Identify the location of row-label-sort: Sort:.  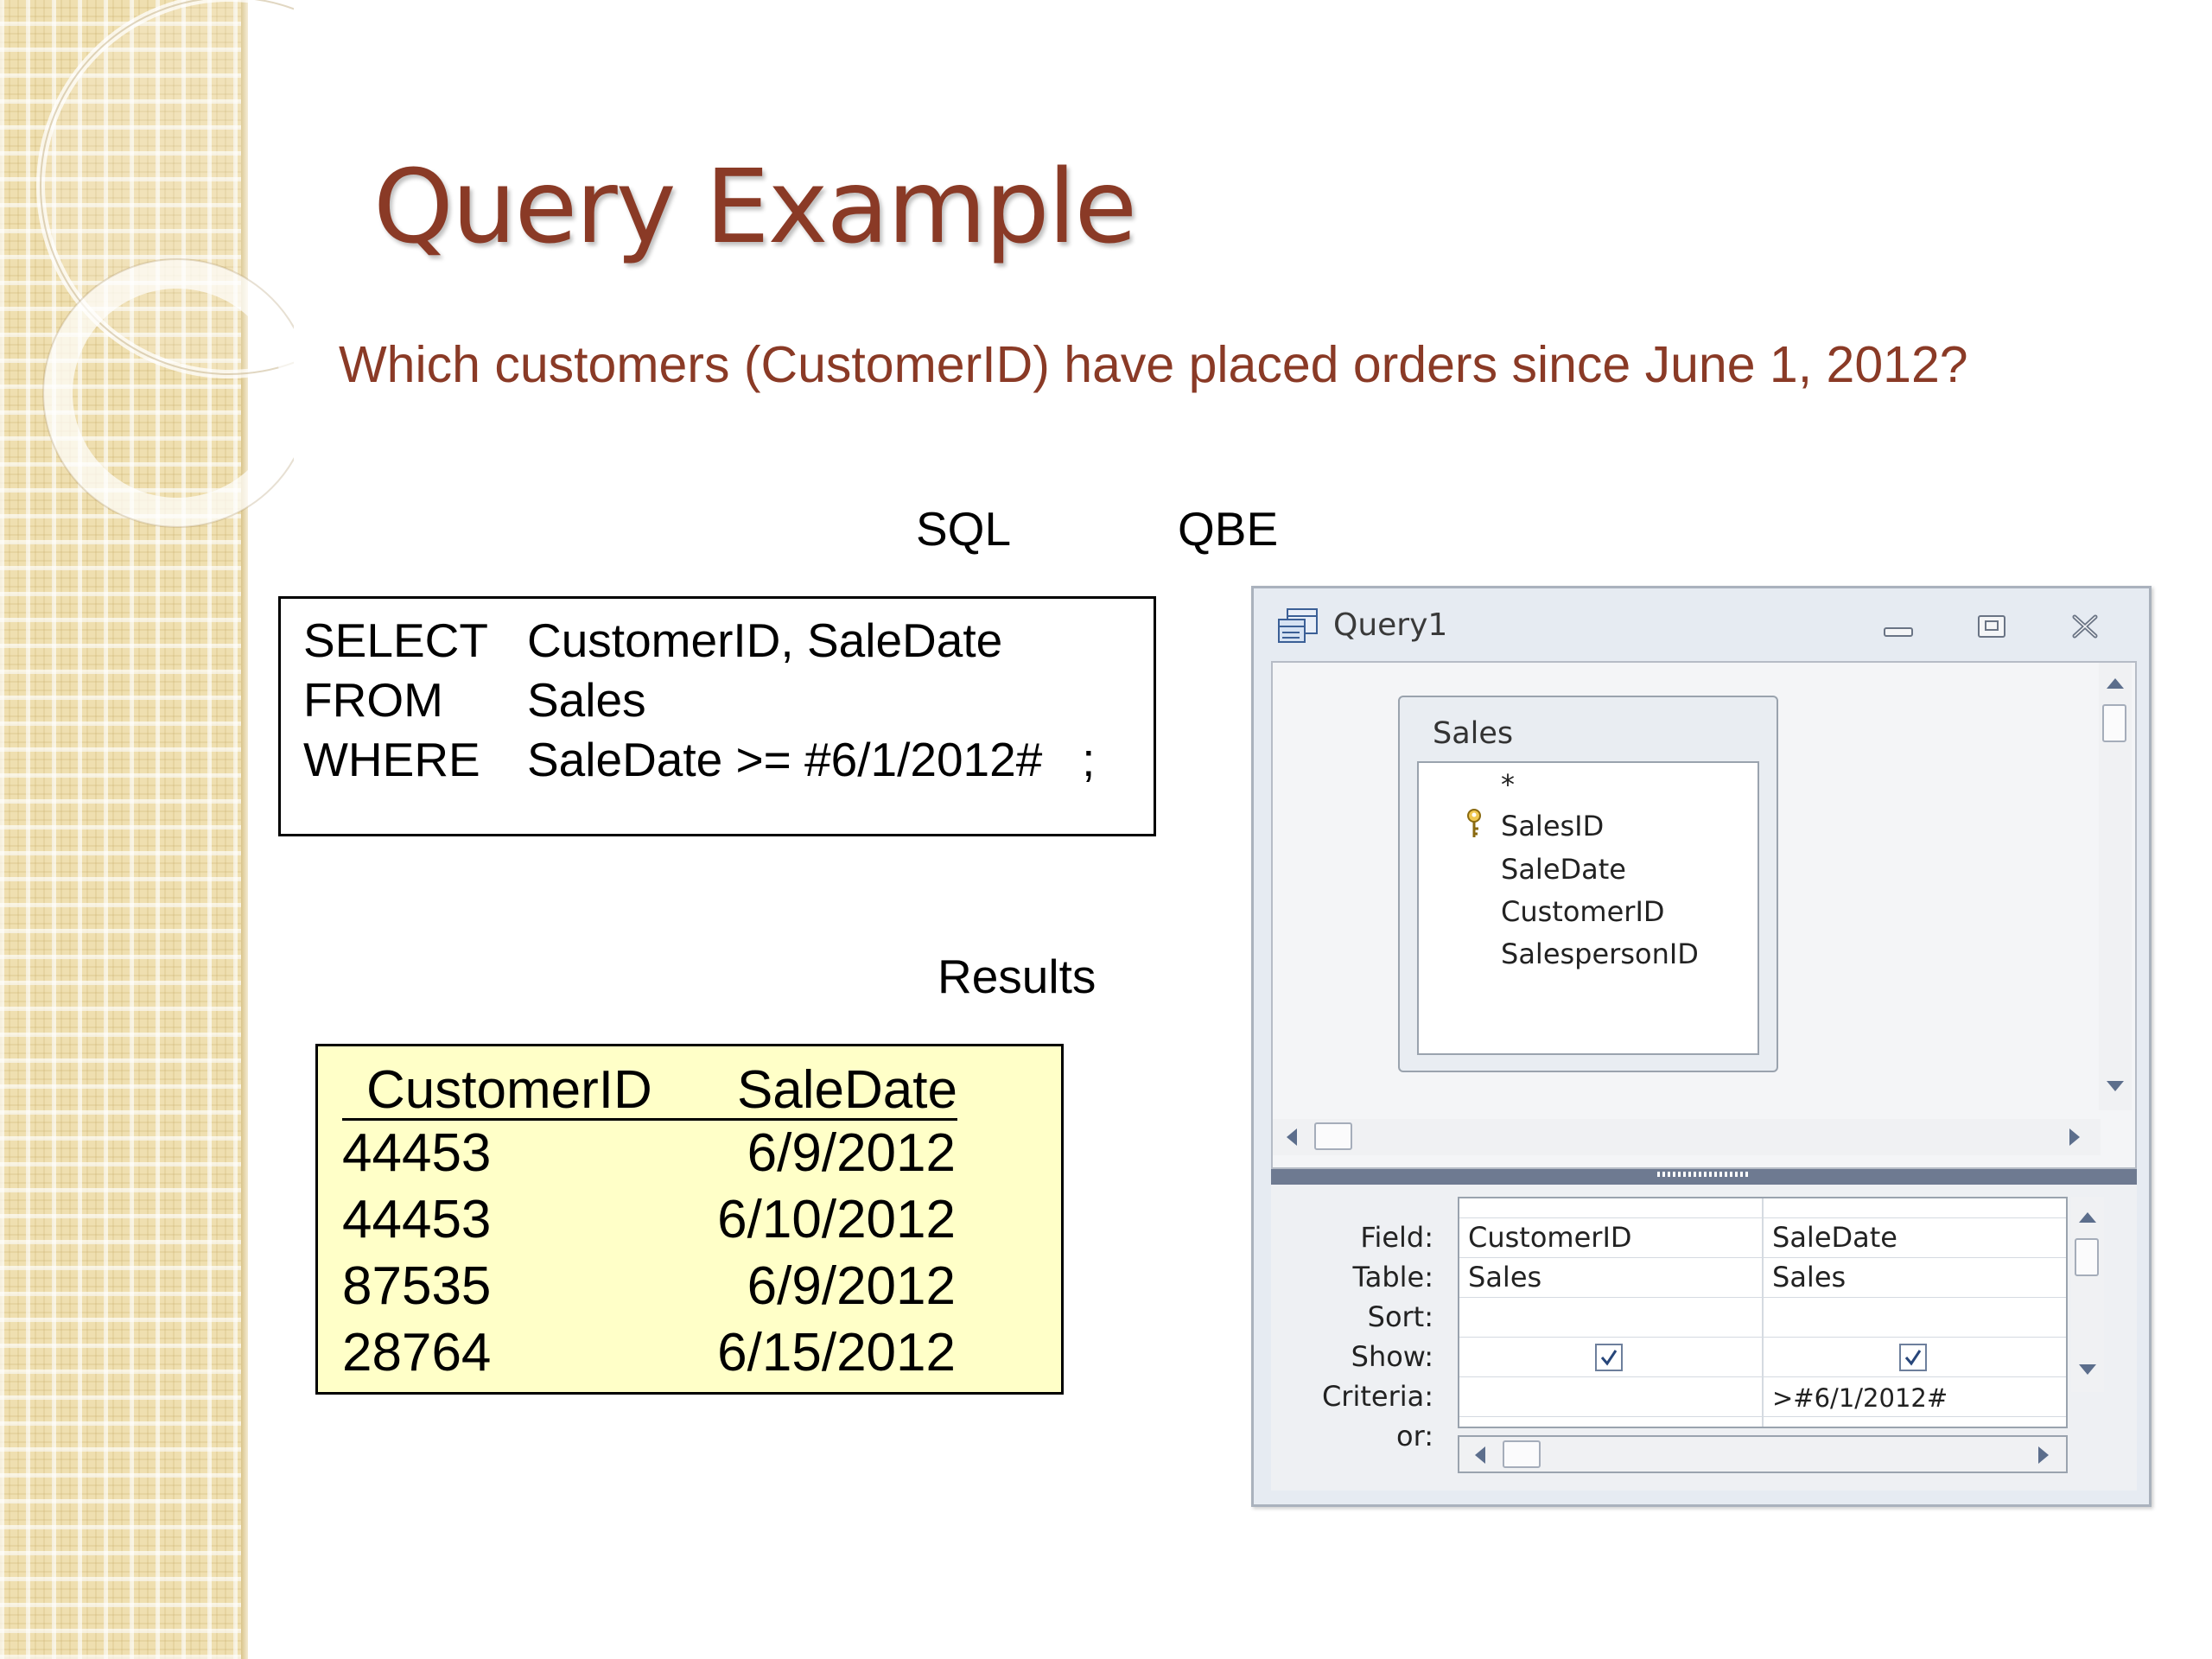
(1400, 1316).